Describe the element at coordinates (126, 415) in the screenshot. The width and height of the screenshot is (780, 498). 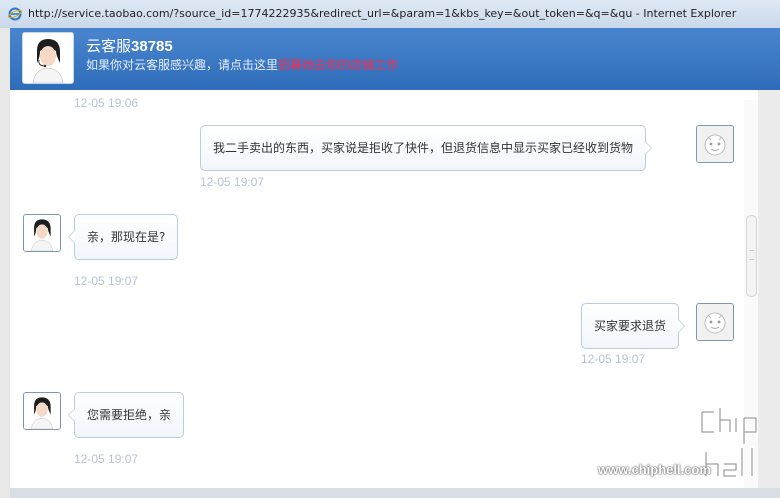
I see `message-bubble-agent: 您需要拒绝，亲` at that location.